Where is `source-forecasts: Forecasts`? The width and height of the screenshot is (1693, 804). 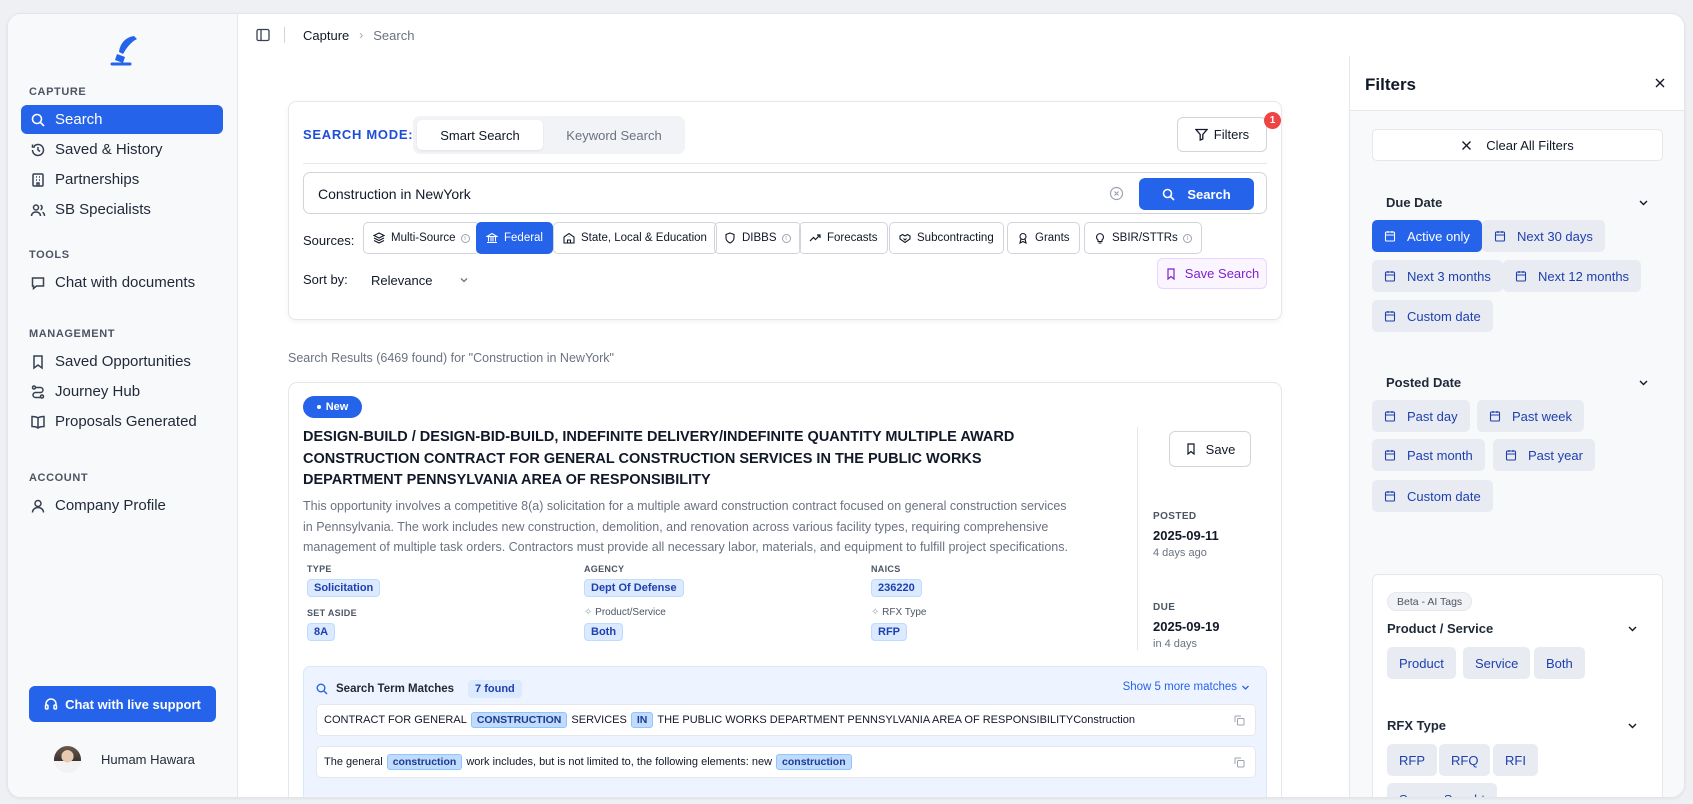 source-forecasts: Forecasts is located at coordinates (843, 238).